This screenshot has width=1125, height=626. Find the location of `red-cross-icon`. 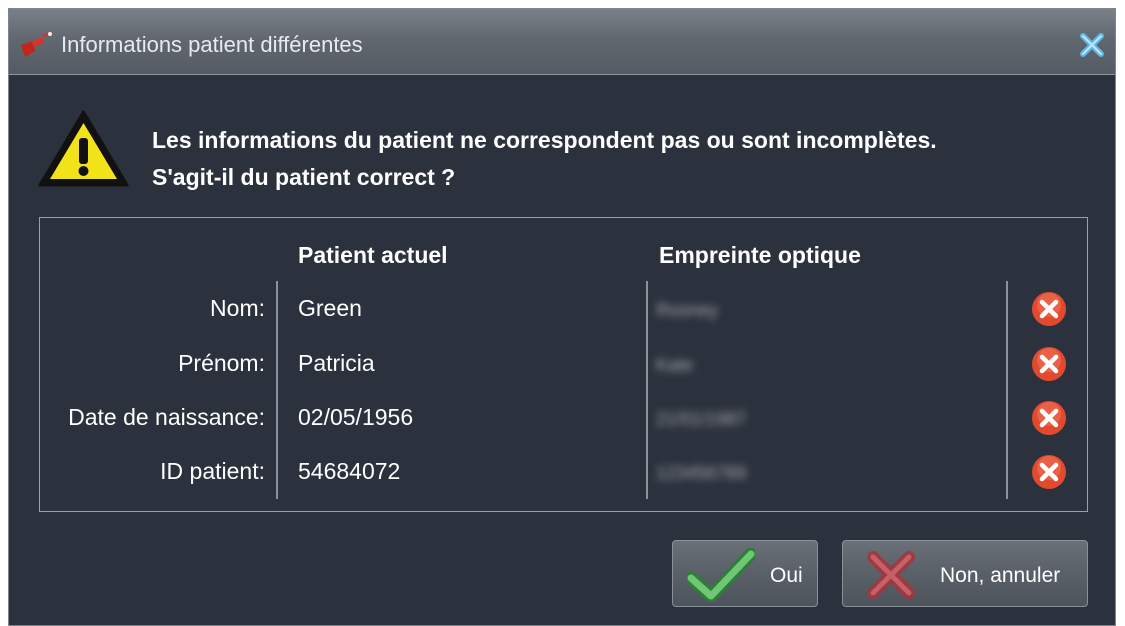

red-cross-icon is located at coordinates (891, 575).